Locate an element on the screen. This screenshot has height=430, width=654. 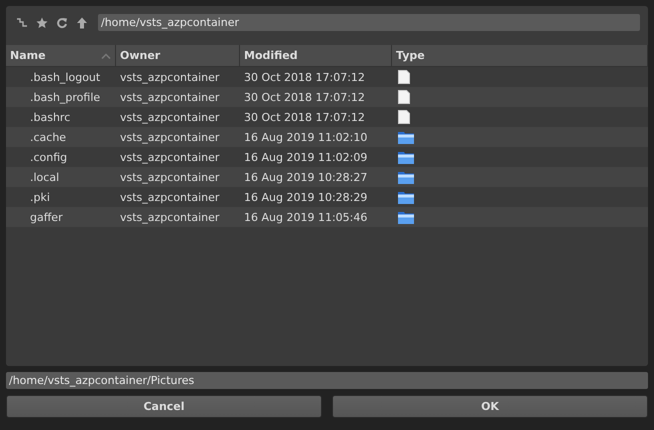
table-cell: .bashrc is located at coordinates (61, 117).